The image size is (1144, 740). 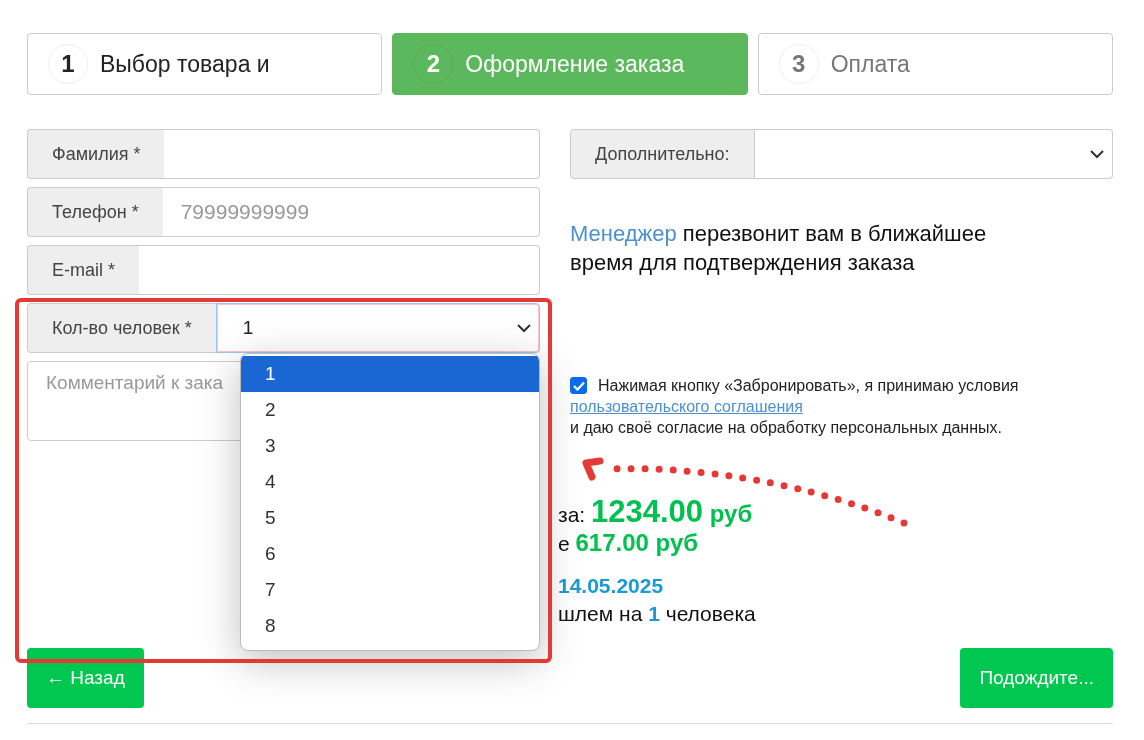 What do you see at coordinates (185, 64) in the screenshot?
I see `step-label: Выбор товара и` at bounding box center [185, 64].